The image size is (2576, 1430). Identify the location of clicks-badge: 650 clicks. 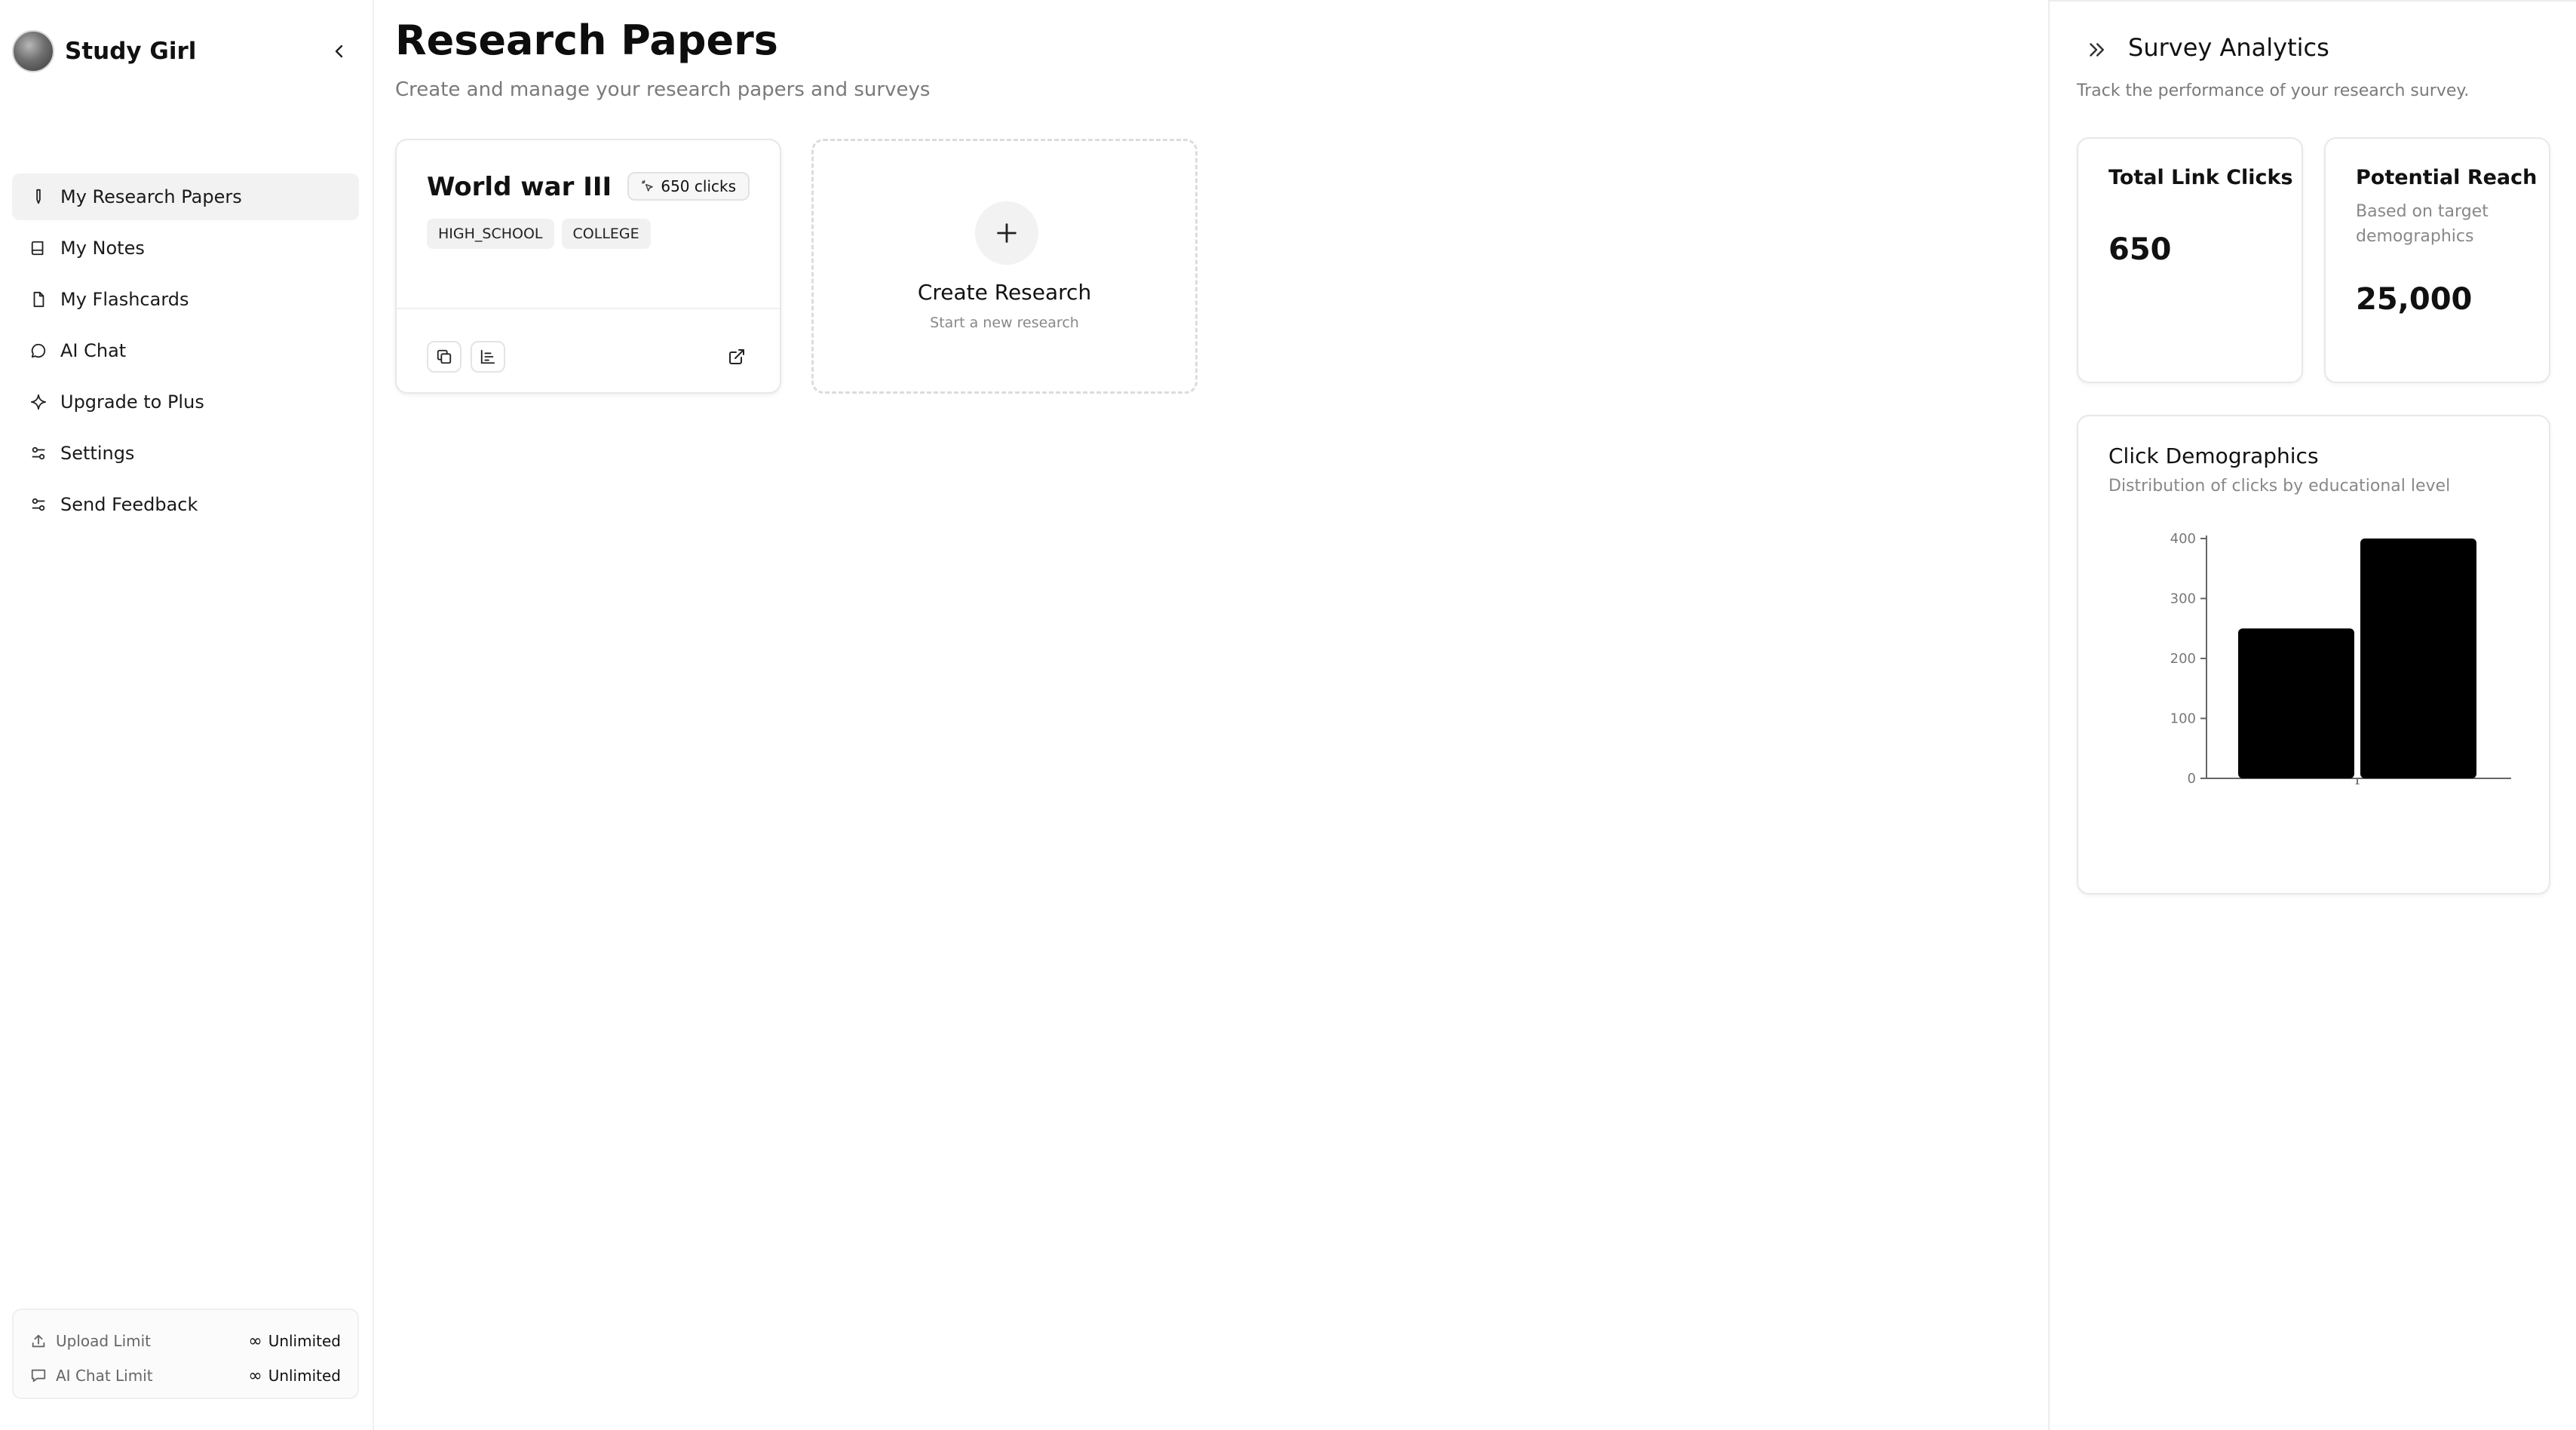
(688, 186).